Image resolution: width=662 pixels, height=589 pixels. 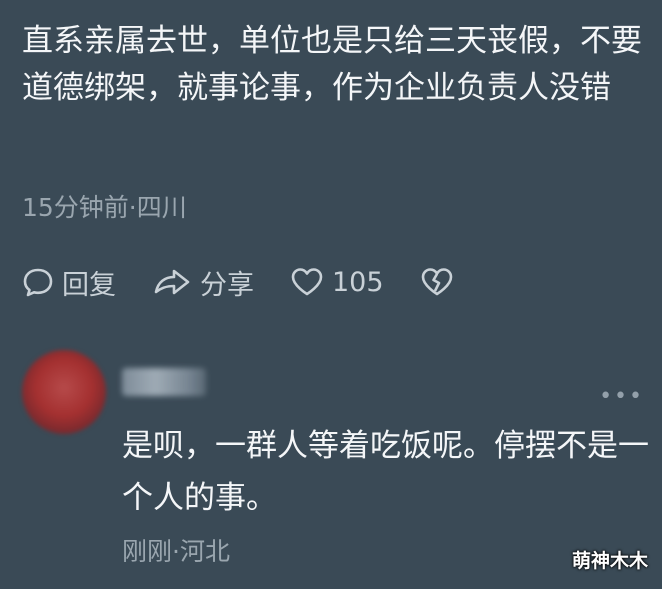 I want to click on comment-text: 直系亲属去世，单位也是只给三天丧假，不要道德绑架，就事论事，作为企业负责人没错, so click(x=332, y=64).